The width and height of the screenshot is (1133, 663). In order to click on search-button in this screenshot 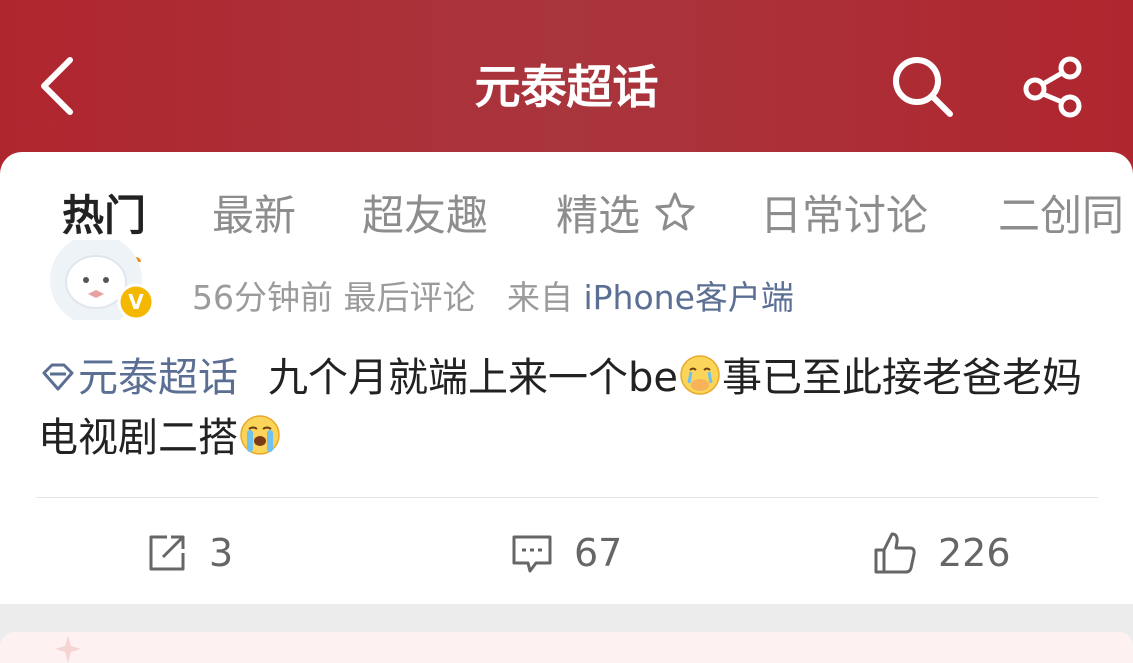, I will do `click(922, 86)`.